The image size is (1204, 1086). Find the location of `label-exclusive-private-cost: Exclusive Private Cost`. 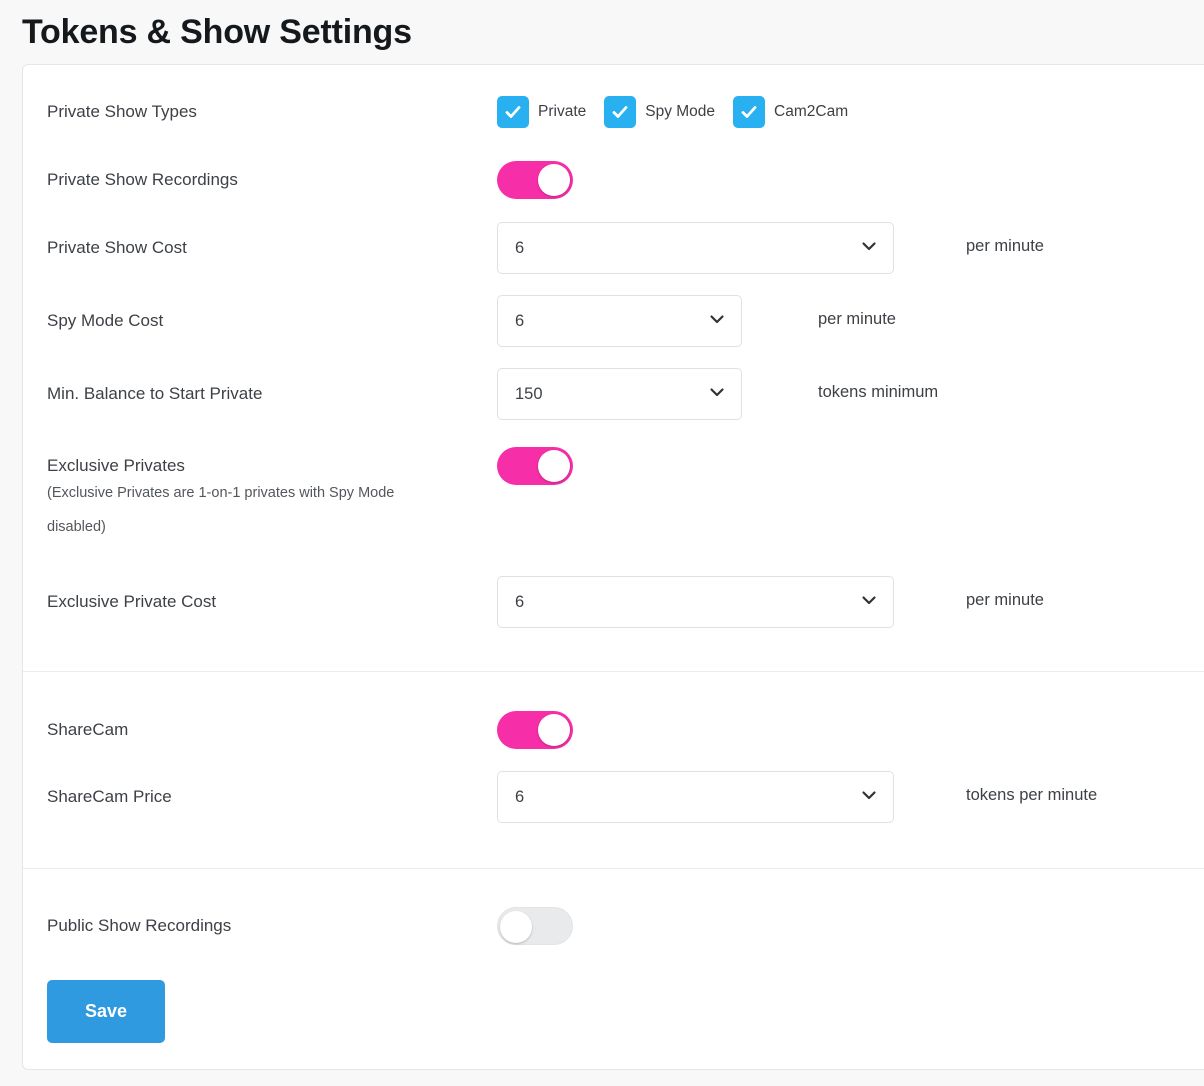

label-exclusive-private-cost: Exclusive Private Cost is located at coordinates (132, 601).